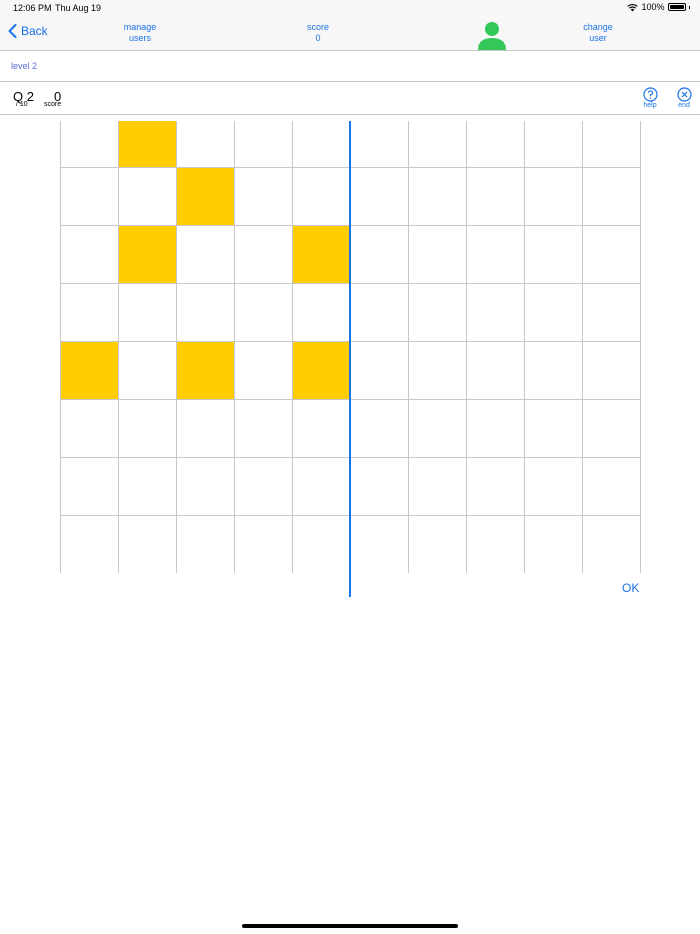 The image size is (700, 934). I want to click on chevron-left-icon, so click(12, 31).